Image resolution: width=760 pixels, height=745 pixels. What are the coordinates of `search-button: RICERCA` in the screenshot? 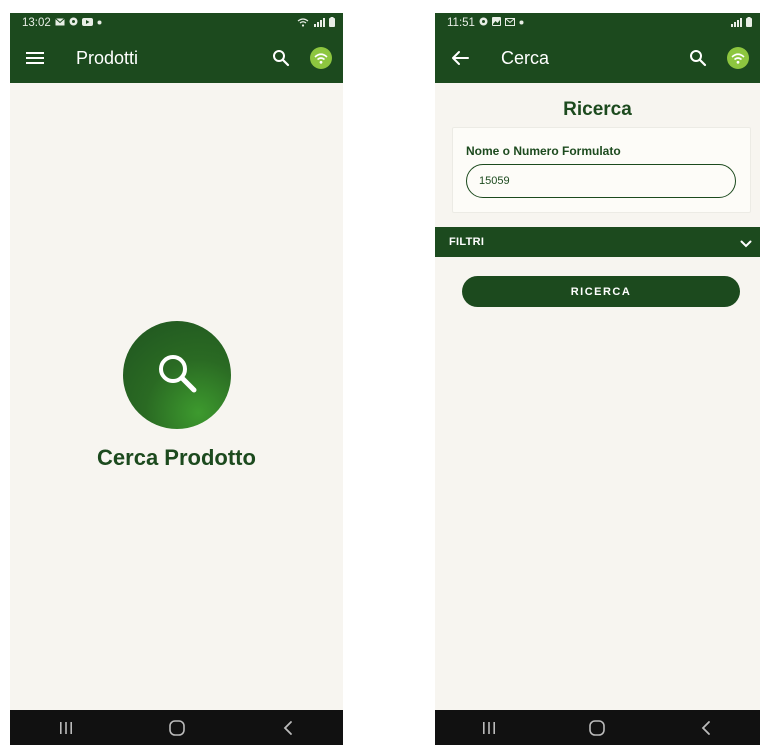 It's located at (601, 291).